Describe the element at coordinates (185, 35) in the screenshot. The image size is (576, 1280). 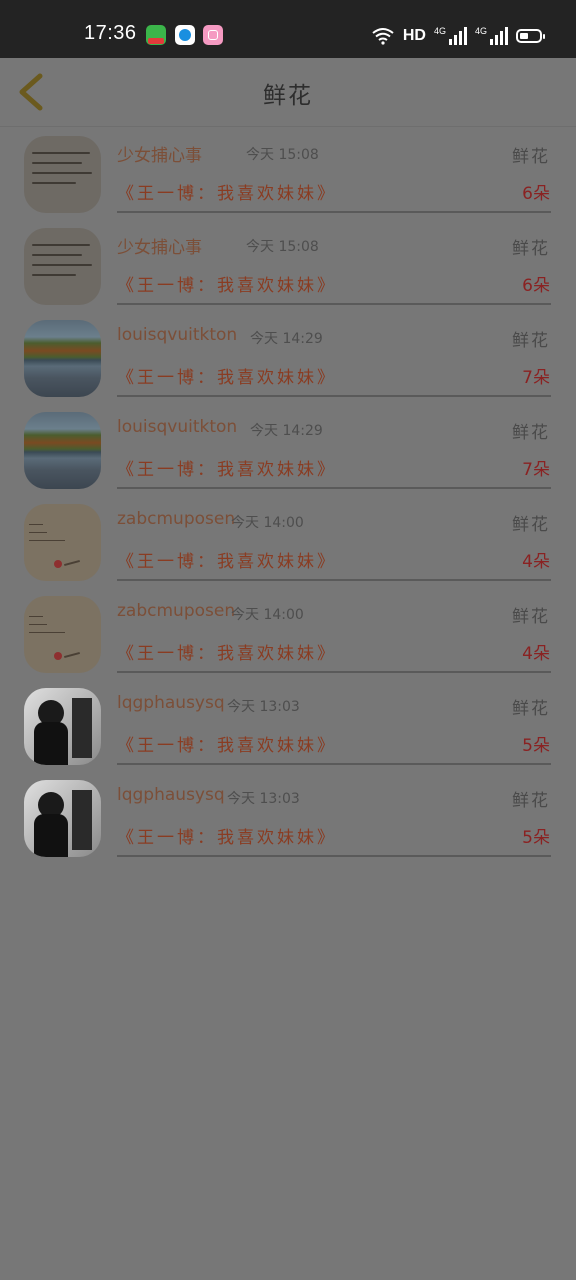
I see `browser-app-icon` at that location.